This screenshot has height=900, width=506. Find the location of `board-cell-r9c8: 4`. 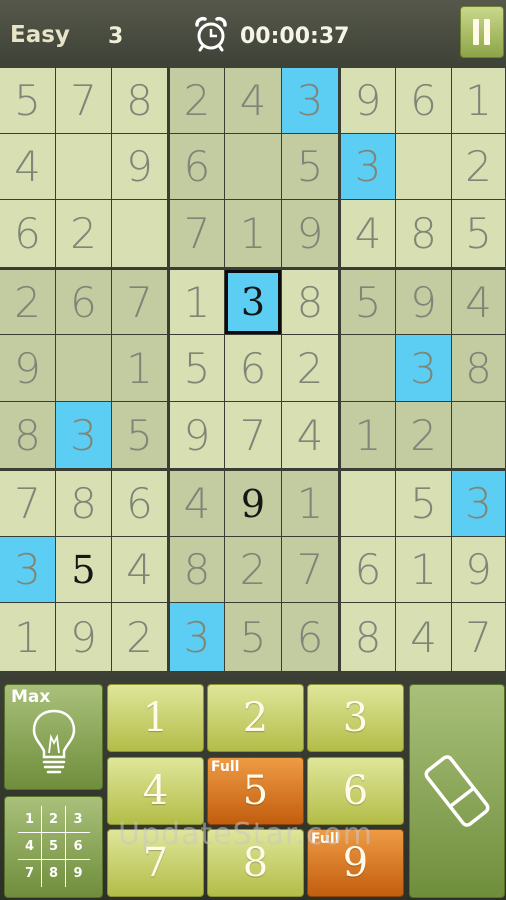

board-cell-r9c8: 4 is located at coordinates (423, 637).